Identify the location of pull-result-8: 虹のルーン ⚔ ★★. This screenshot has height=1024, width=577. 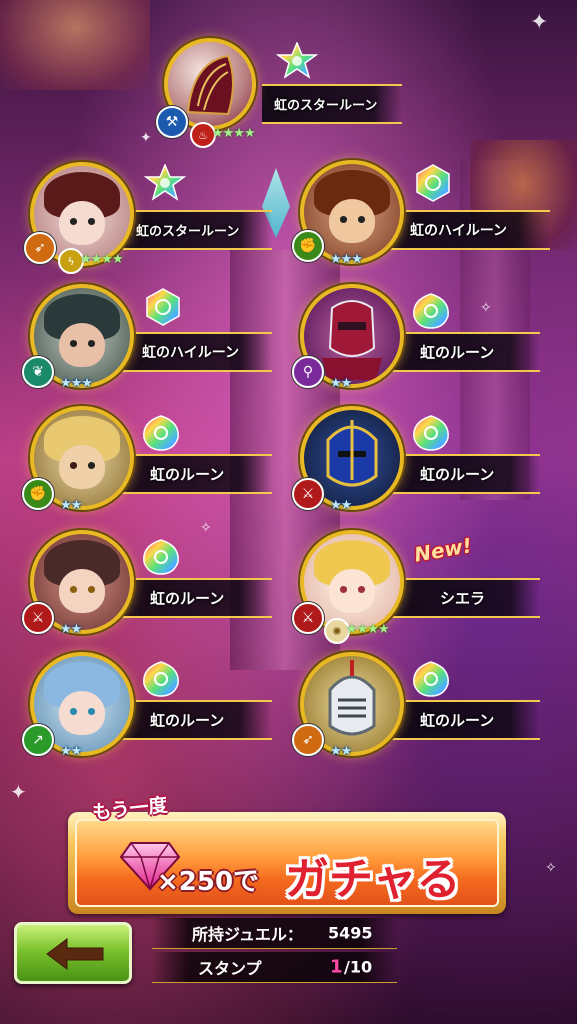
(150, 590).